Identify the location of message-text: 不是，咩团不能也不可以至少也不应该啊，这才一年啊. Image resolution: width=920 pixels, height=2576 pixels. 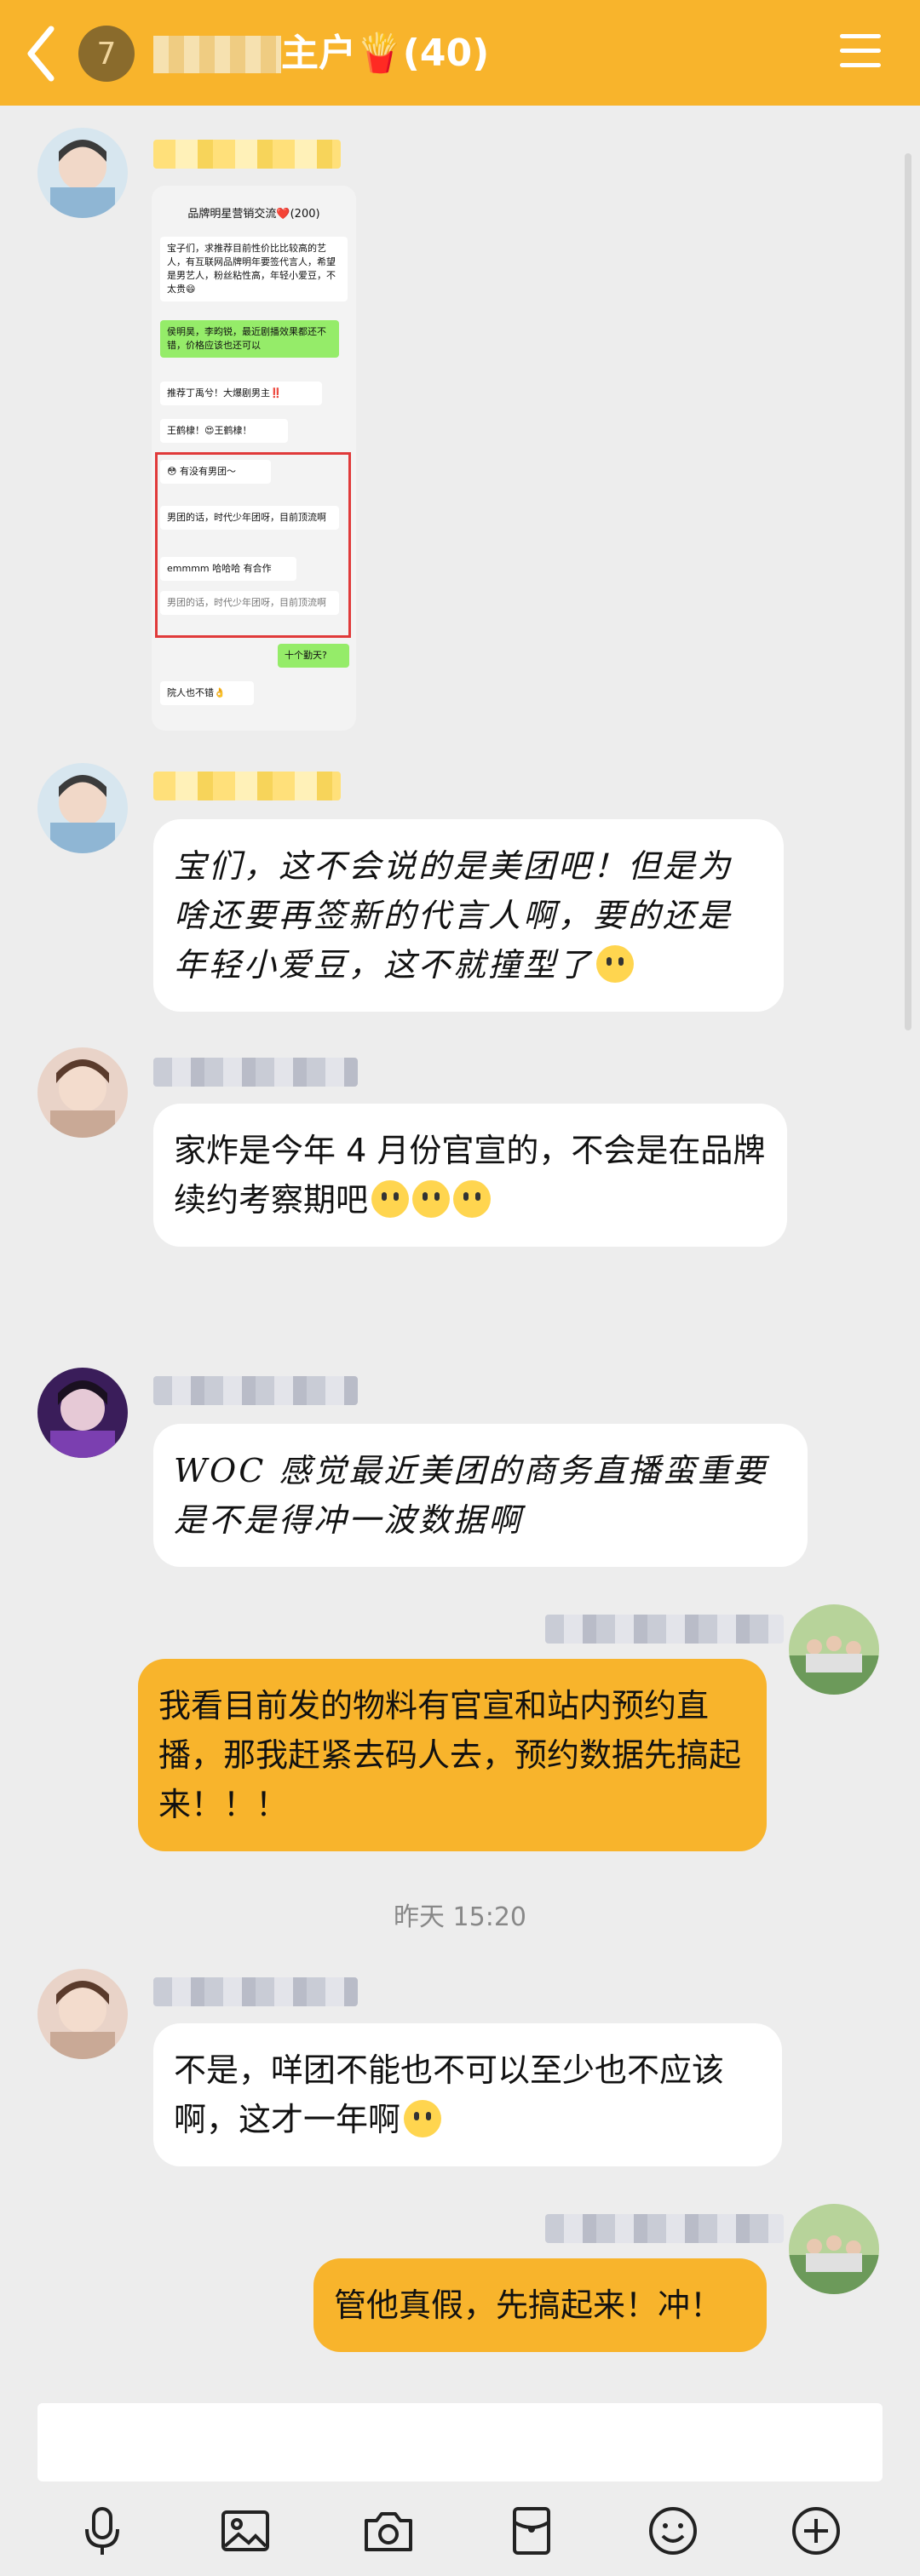
(450, 2094).